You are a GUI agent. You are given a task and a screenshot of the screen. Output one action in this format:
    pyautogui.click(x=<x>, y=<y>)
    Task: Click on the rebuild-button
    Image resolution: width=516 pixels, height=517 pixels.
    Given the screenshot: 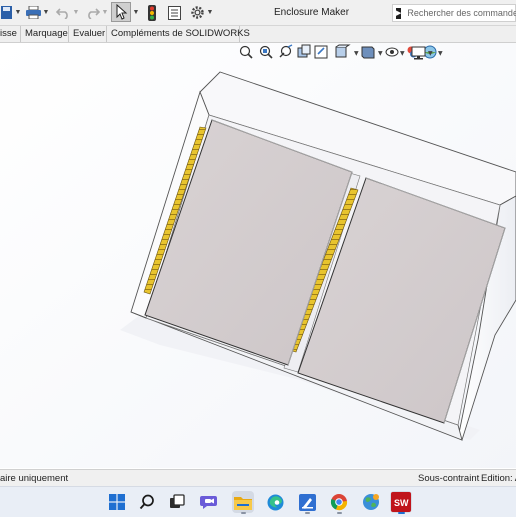 What is the action you would take?
    pyautogui.click(x=152, y=12)
    